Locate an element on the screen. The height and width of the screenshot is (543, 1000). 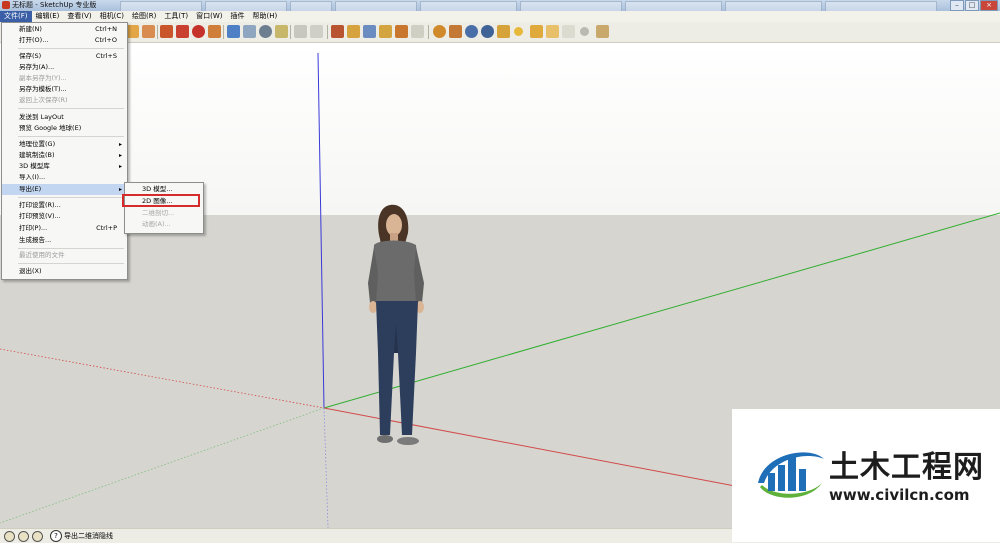
sandbox-icon is located at coordinates (518, 31).